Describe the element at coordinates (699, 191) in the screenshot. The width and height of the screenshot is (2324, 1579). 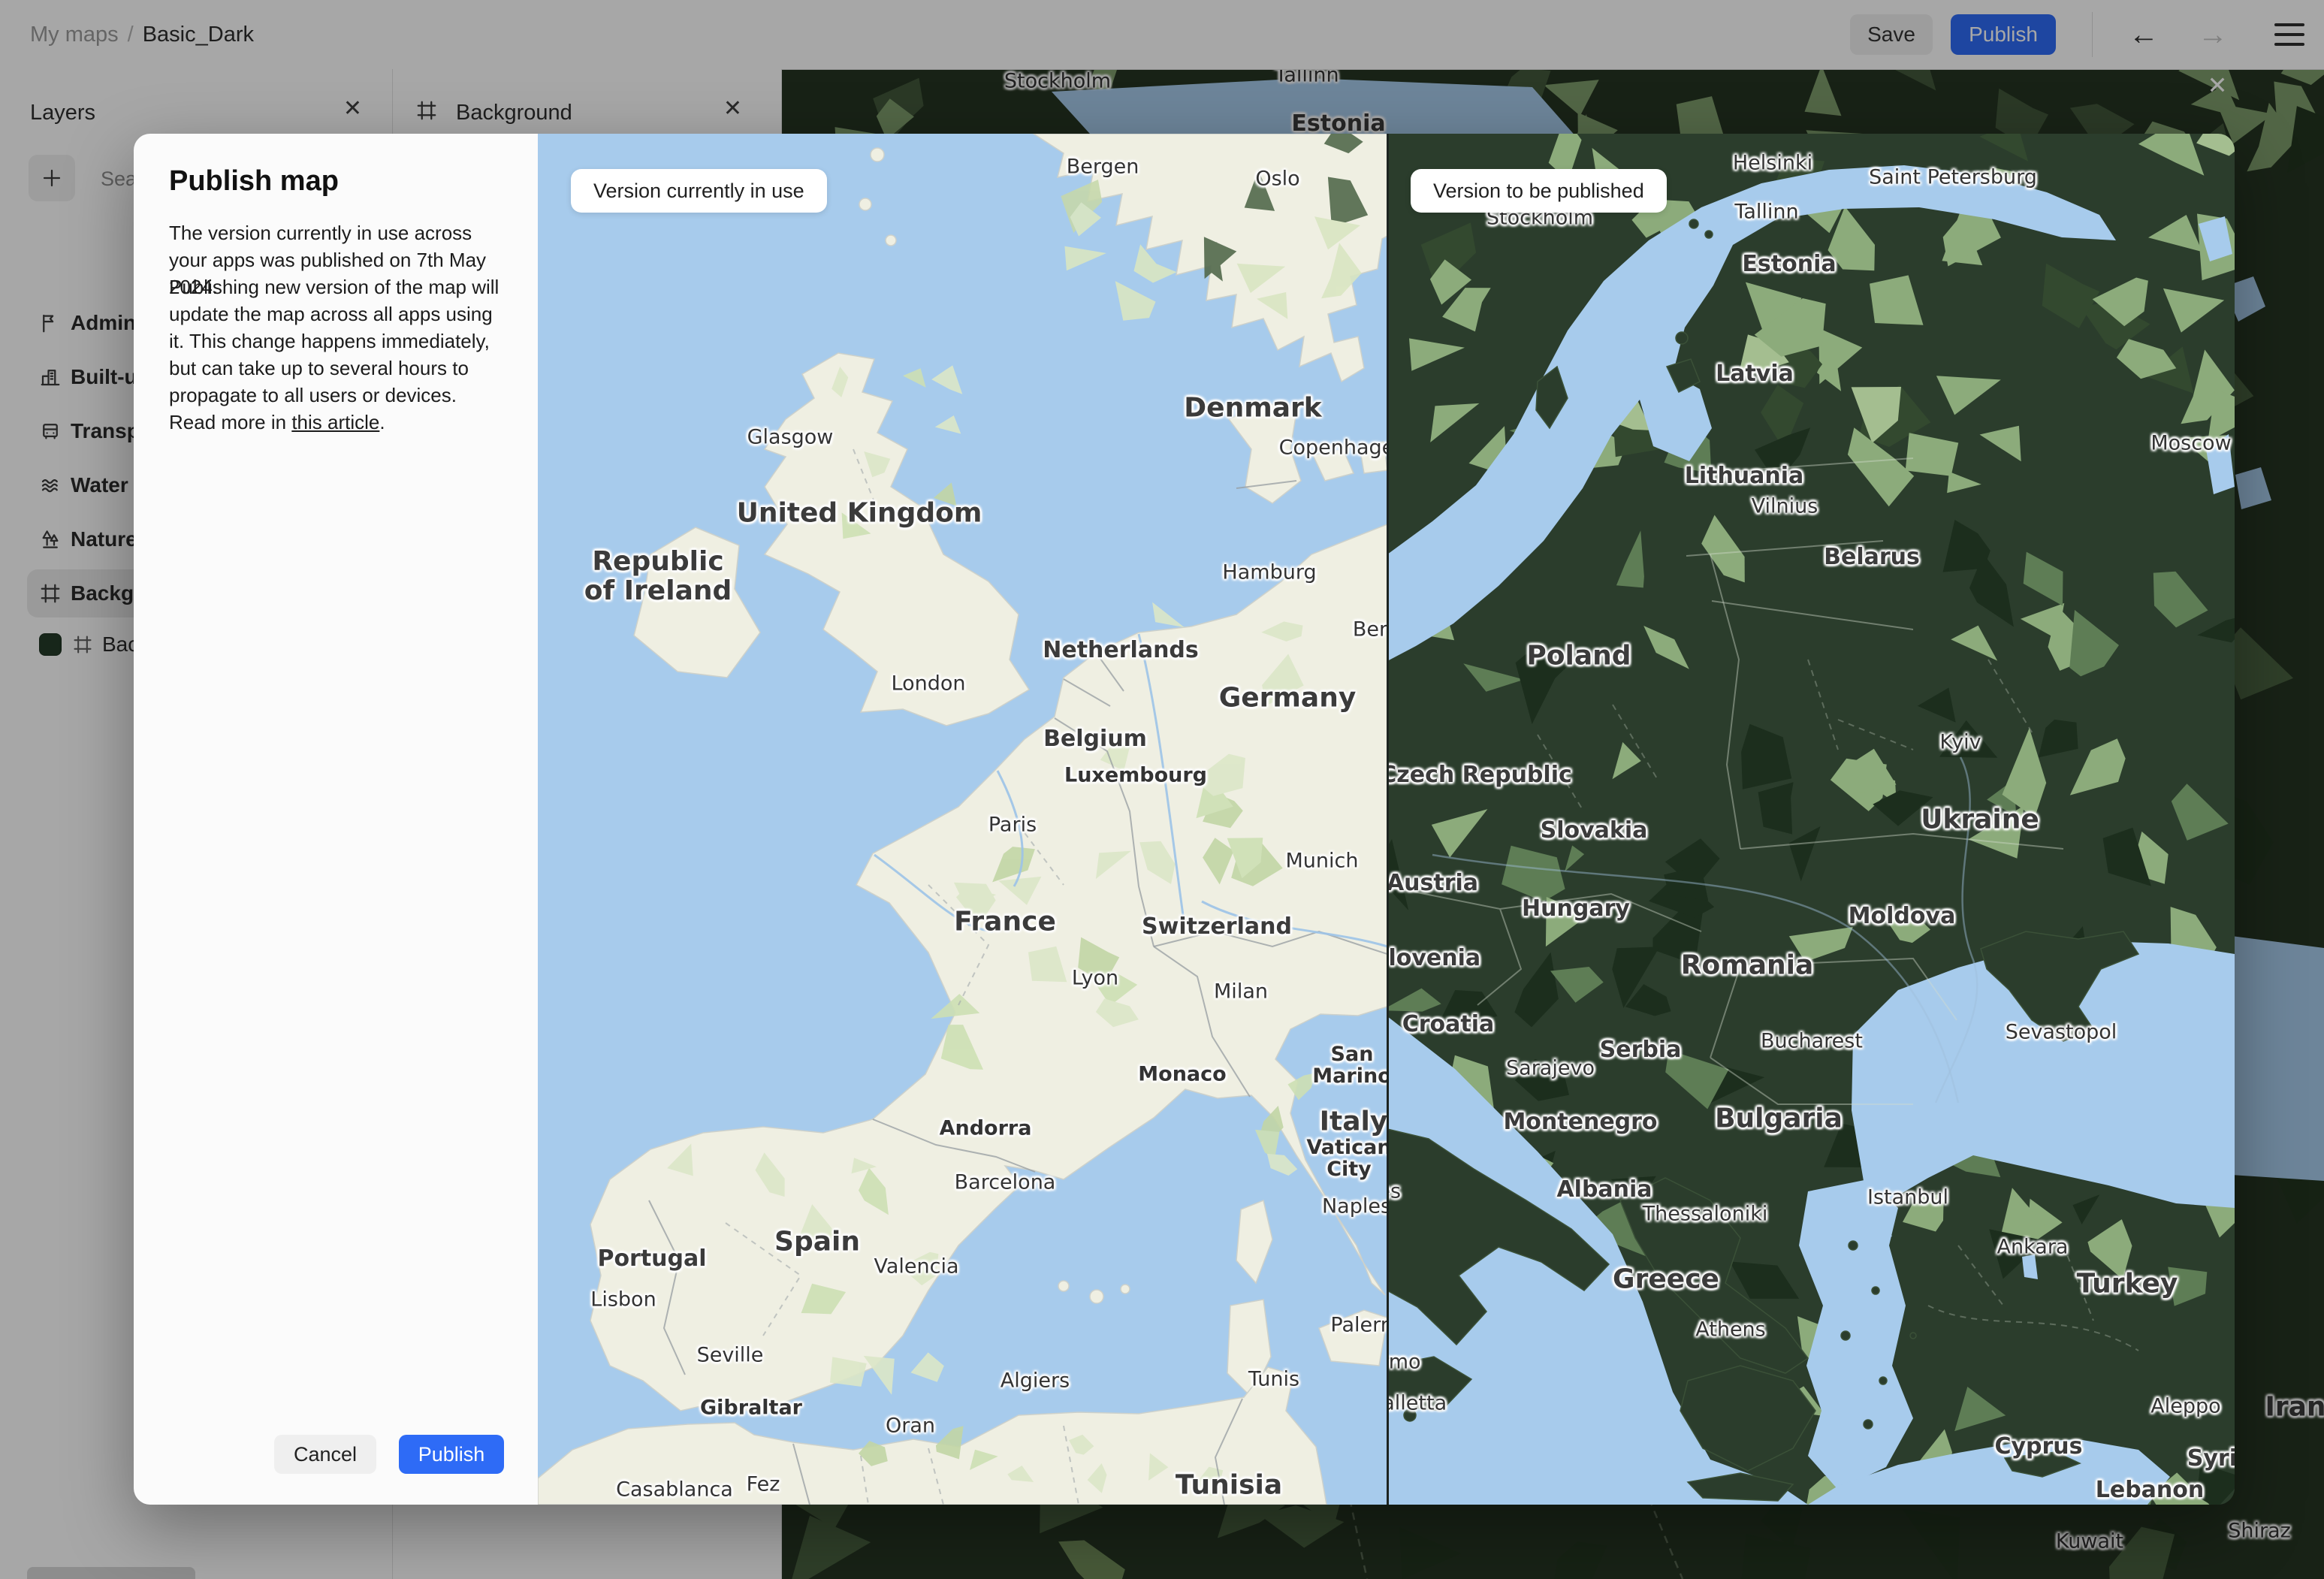
I see `current-version-badge: Version currently in use` at that location.